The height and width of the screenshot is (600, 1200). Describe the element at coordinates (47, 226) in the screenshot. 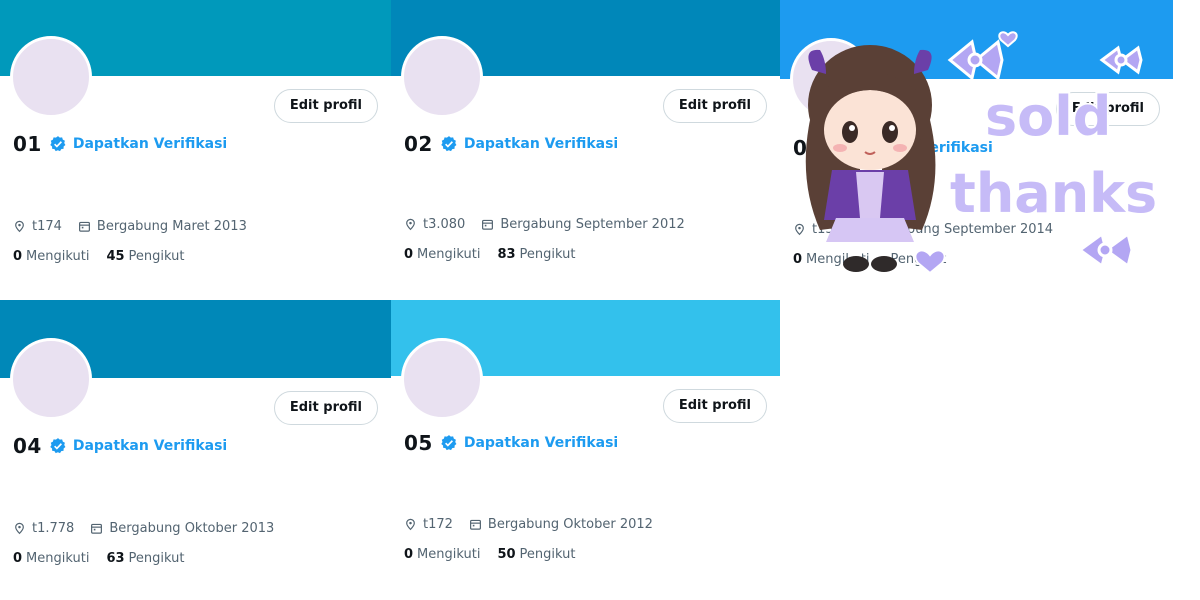

I see `location-text: t174` at that location.